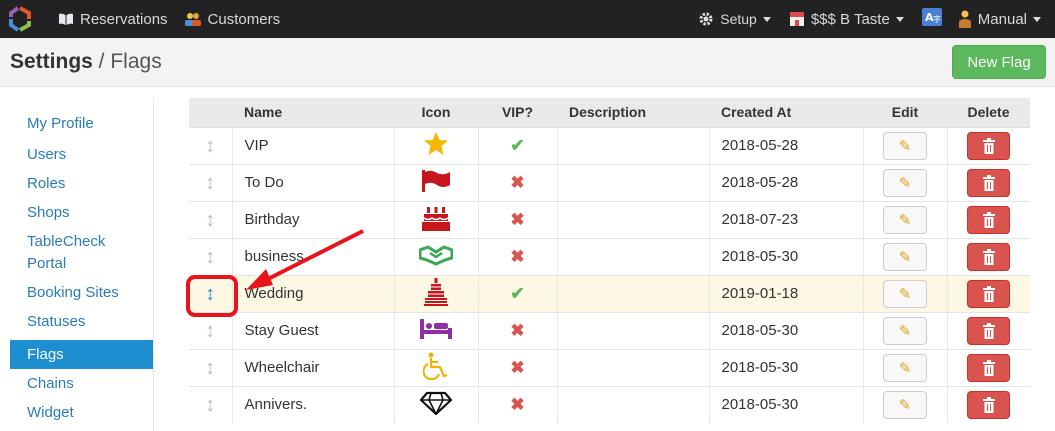 The image size is (1055, 431). Describe the element at coordinates (899, 19) in the screenshot. I see `caret-down-icon` at that location.